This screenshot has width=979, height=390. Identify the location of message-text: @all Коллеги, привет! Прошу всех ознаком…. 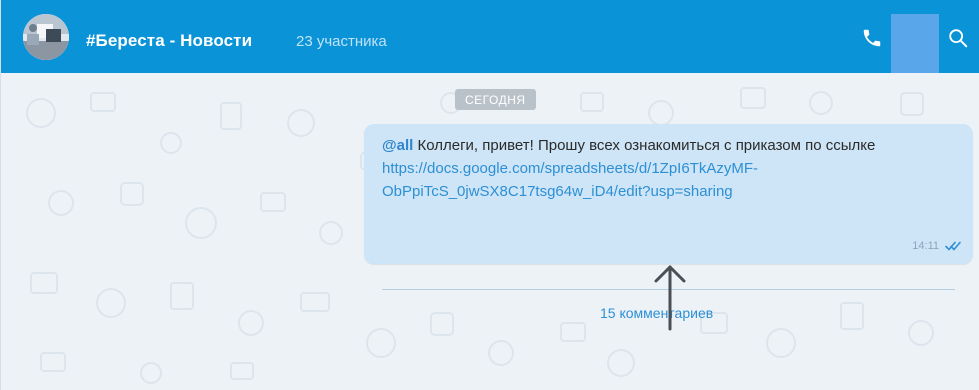
(662, 168).